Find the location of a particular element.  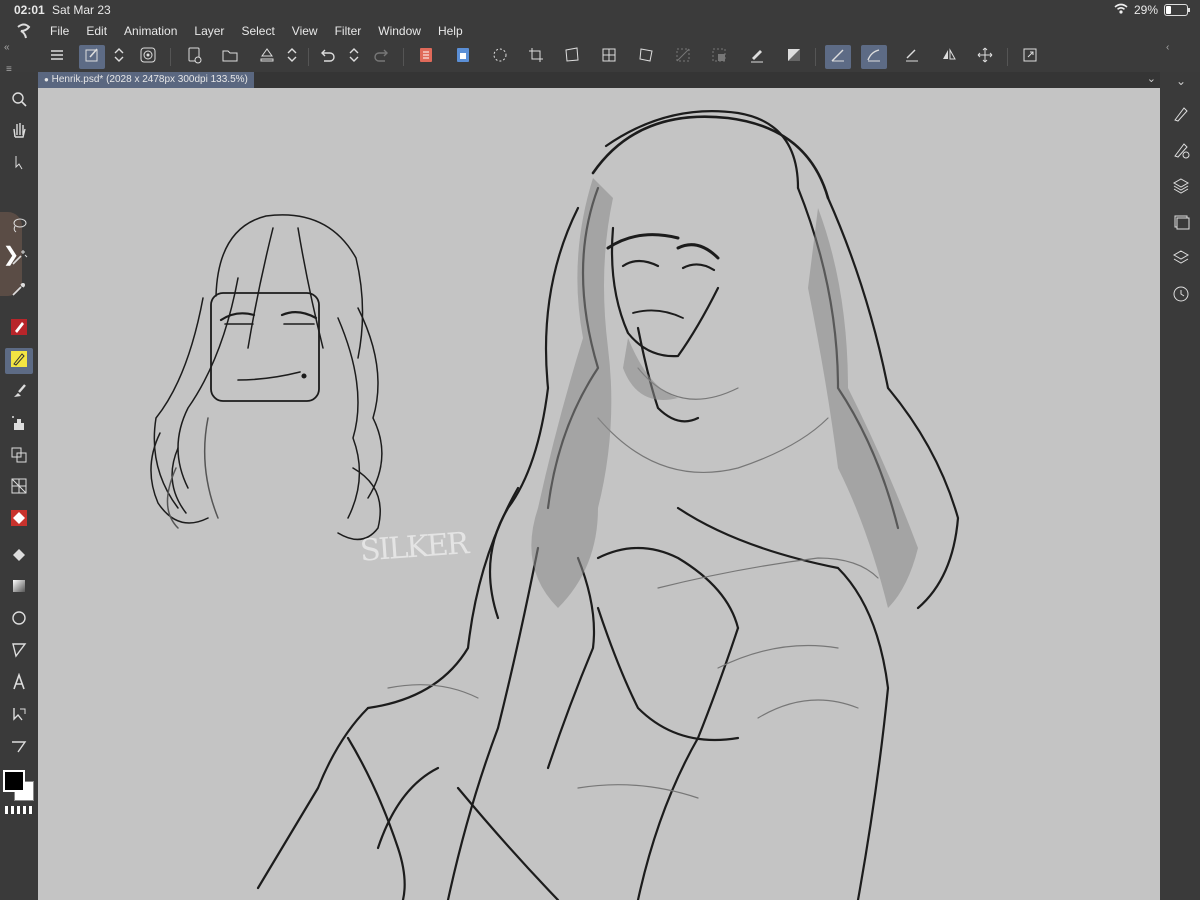

tool-bar: ≡ ❯ is located at coordinates (19, 482).